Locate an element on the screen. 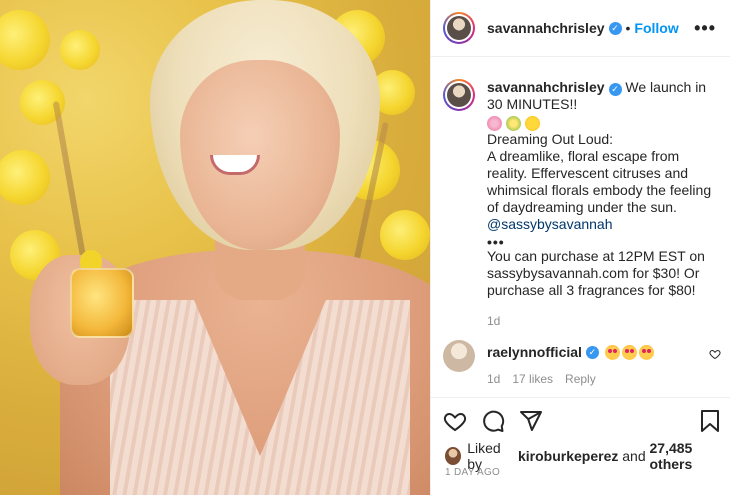 This screenshot has width=730, height=495. comment-emojis is located at coordinates (629, 352).